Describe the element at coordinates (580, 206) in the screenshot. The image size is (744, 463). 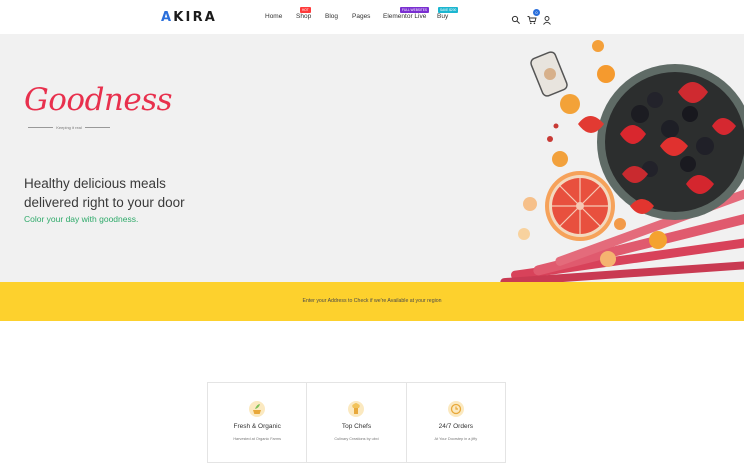
I see `blood-orange-half` at that location.